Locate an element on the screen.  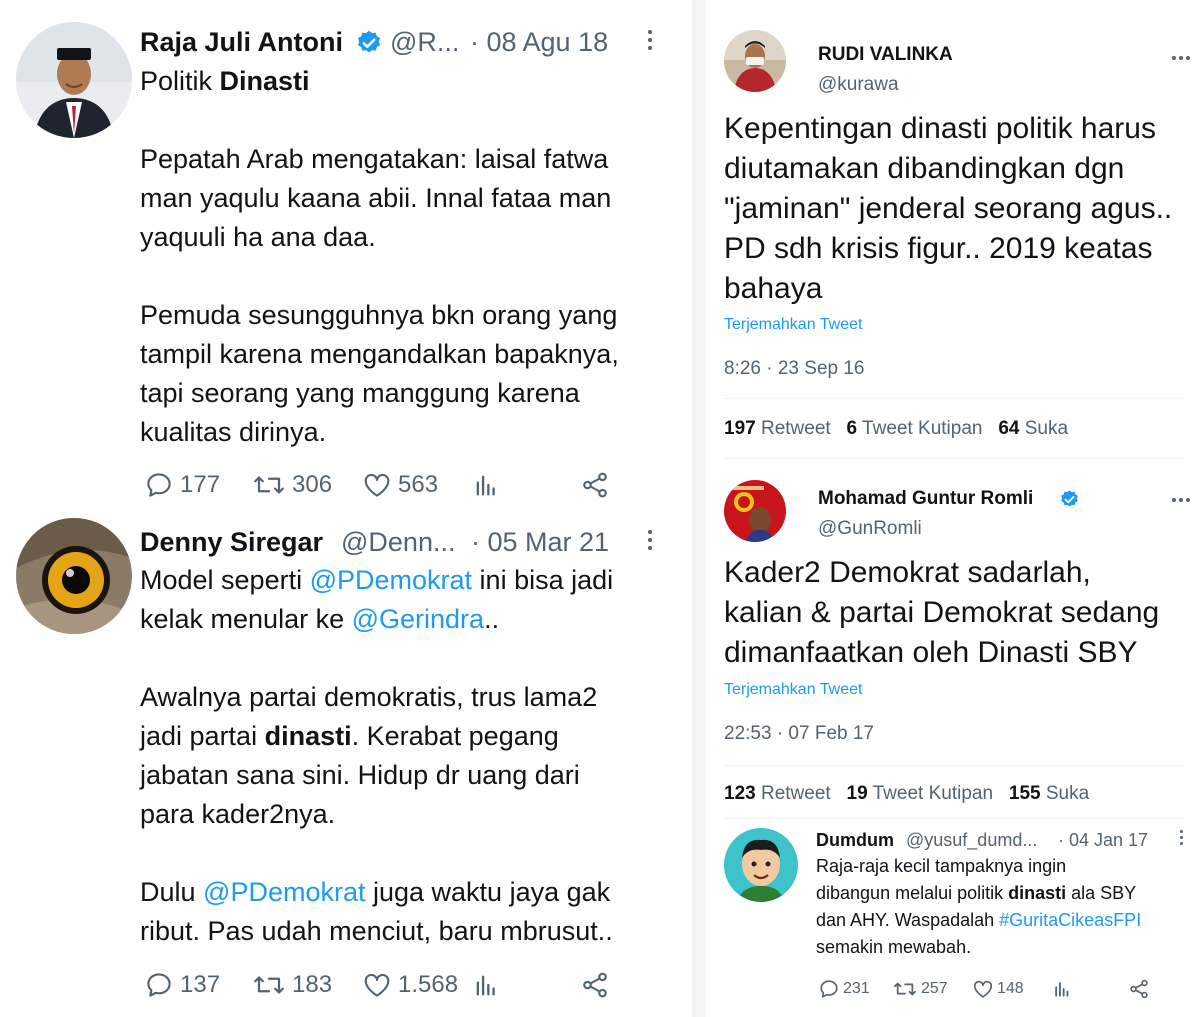
author-name: Dumdum is located at coordinates (855, 840).